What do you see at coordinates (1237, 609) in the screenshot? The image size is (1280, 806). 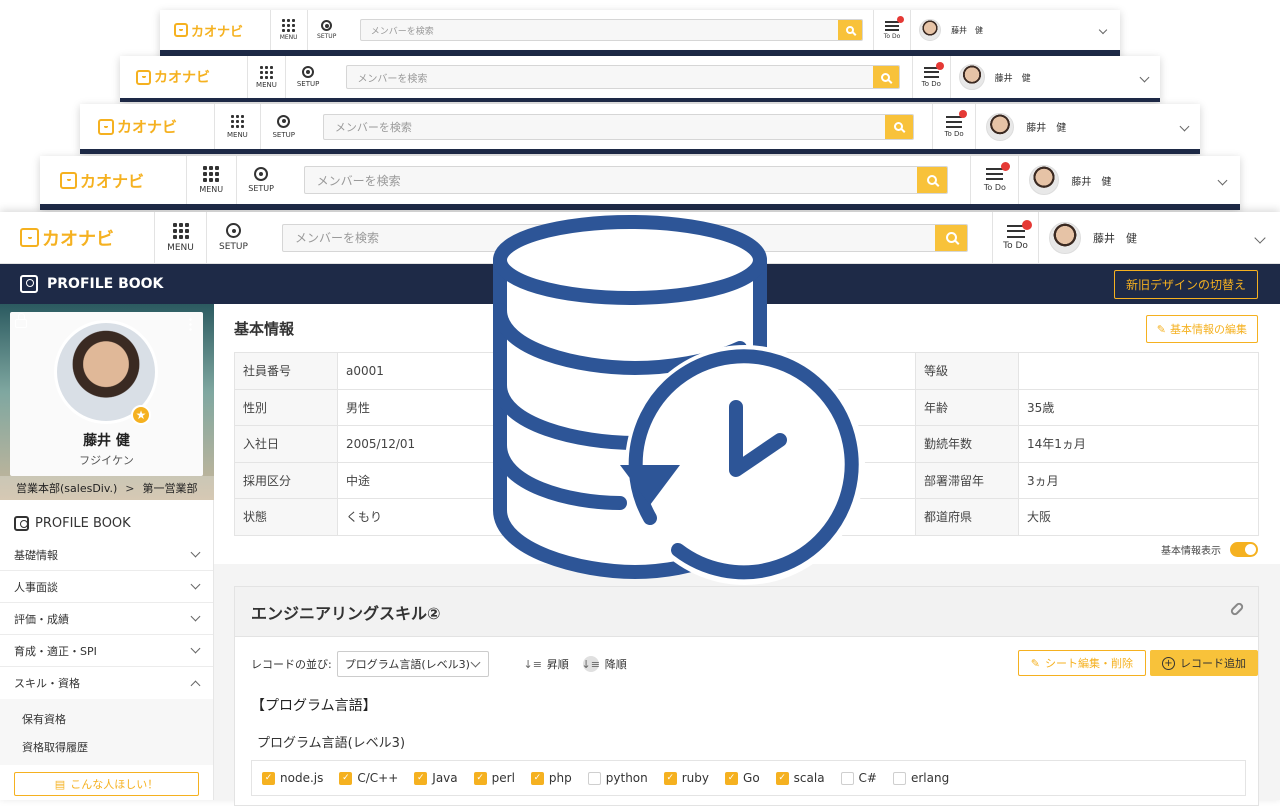 I see `link-icon` at bounding box center [1237, 609].